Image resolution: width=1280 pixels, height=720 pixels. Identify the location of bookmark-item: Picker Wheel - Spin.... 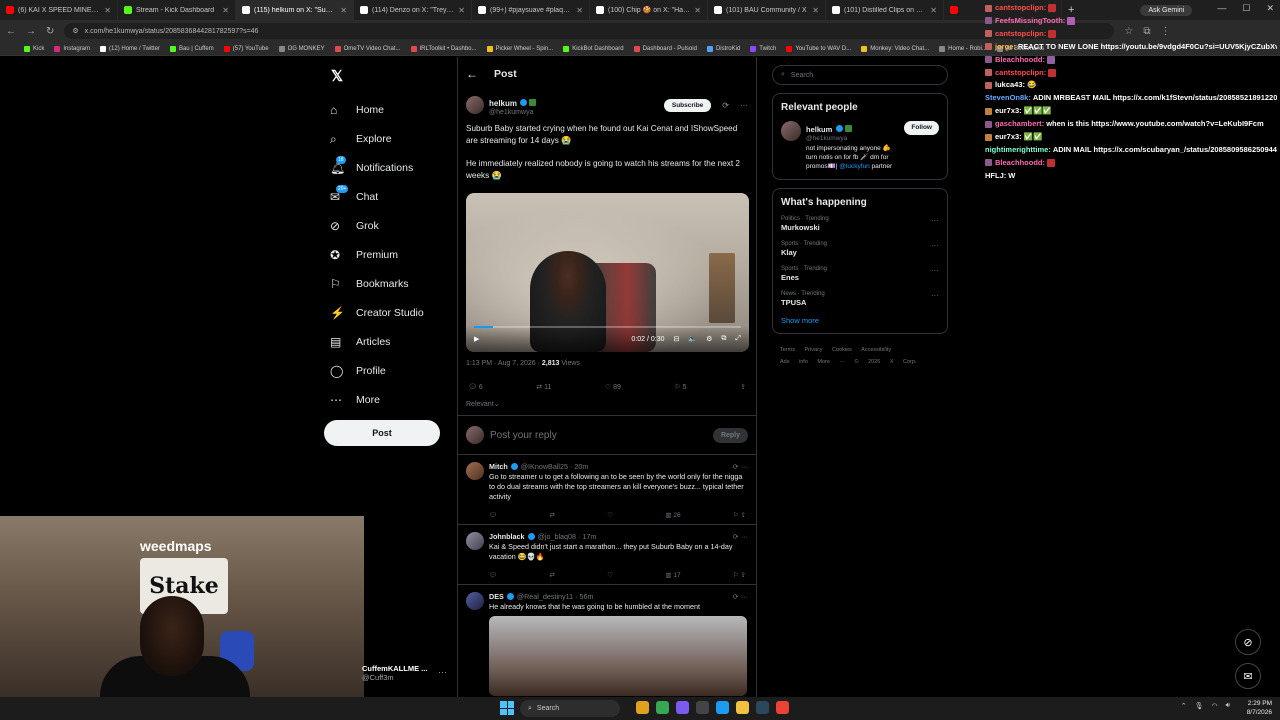
(519, 48).